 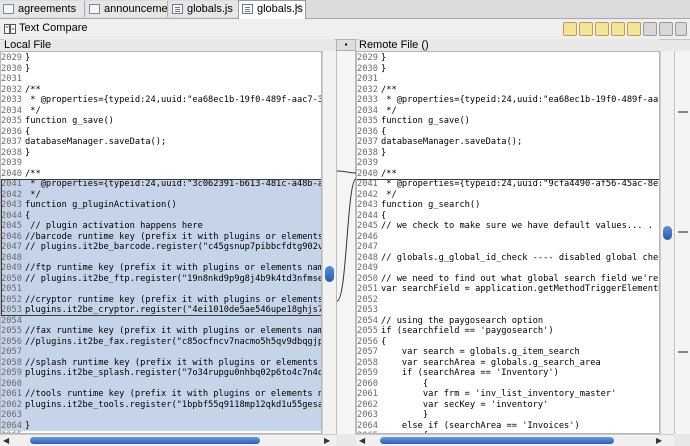 What do you see at coordinates (508, 426) in the screenshot?
I see `code-line: 2064 else if (searchArea == 'Invoices')` at bounding box center [508, 426].